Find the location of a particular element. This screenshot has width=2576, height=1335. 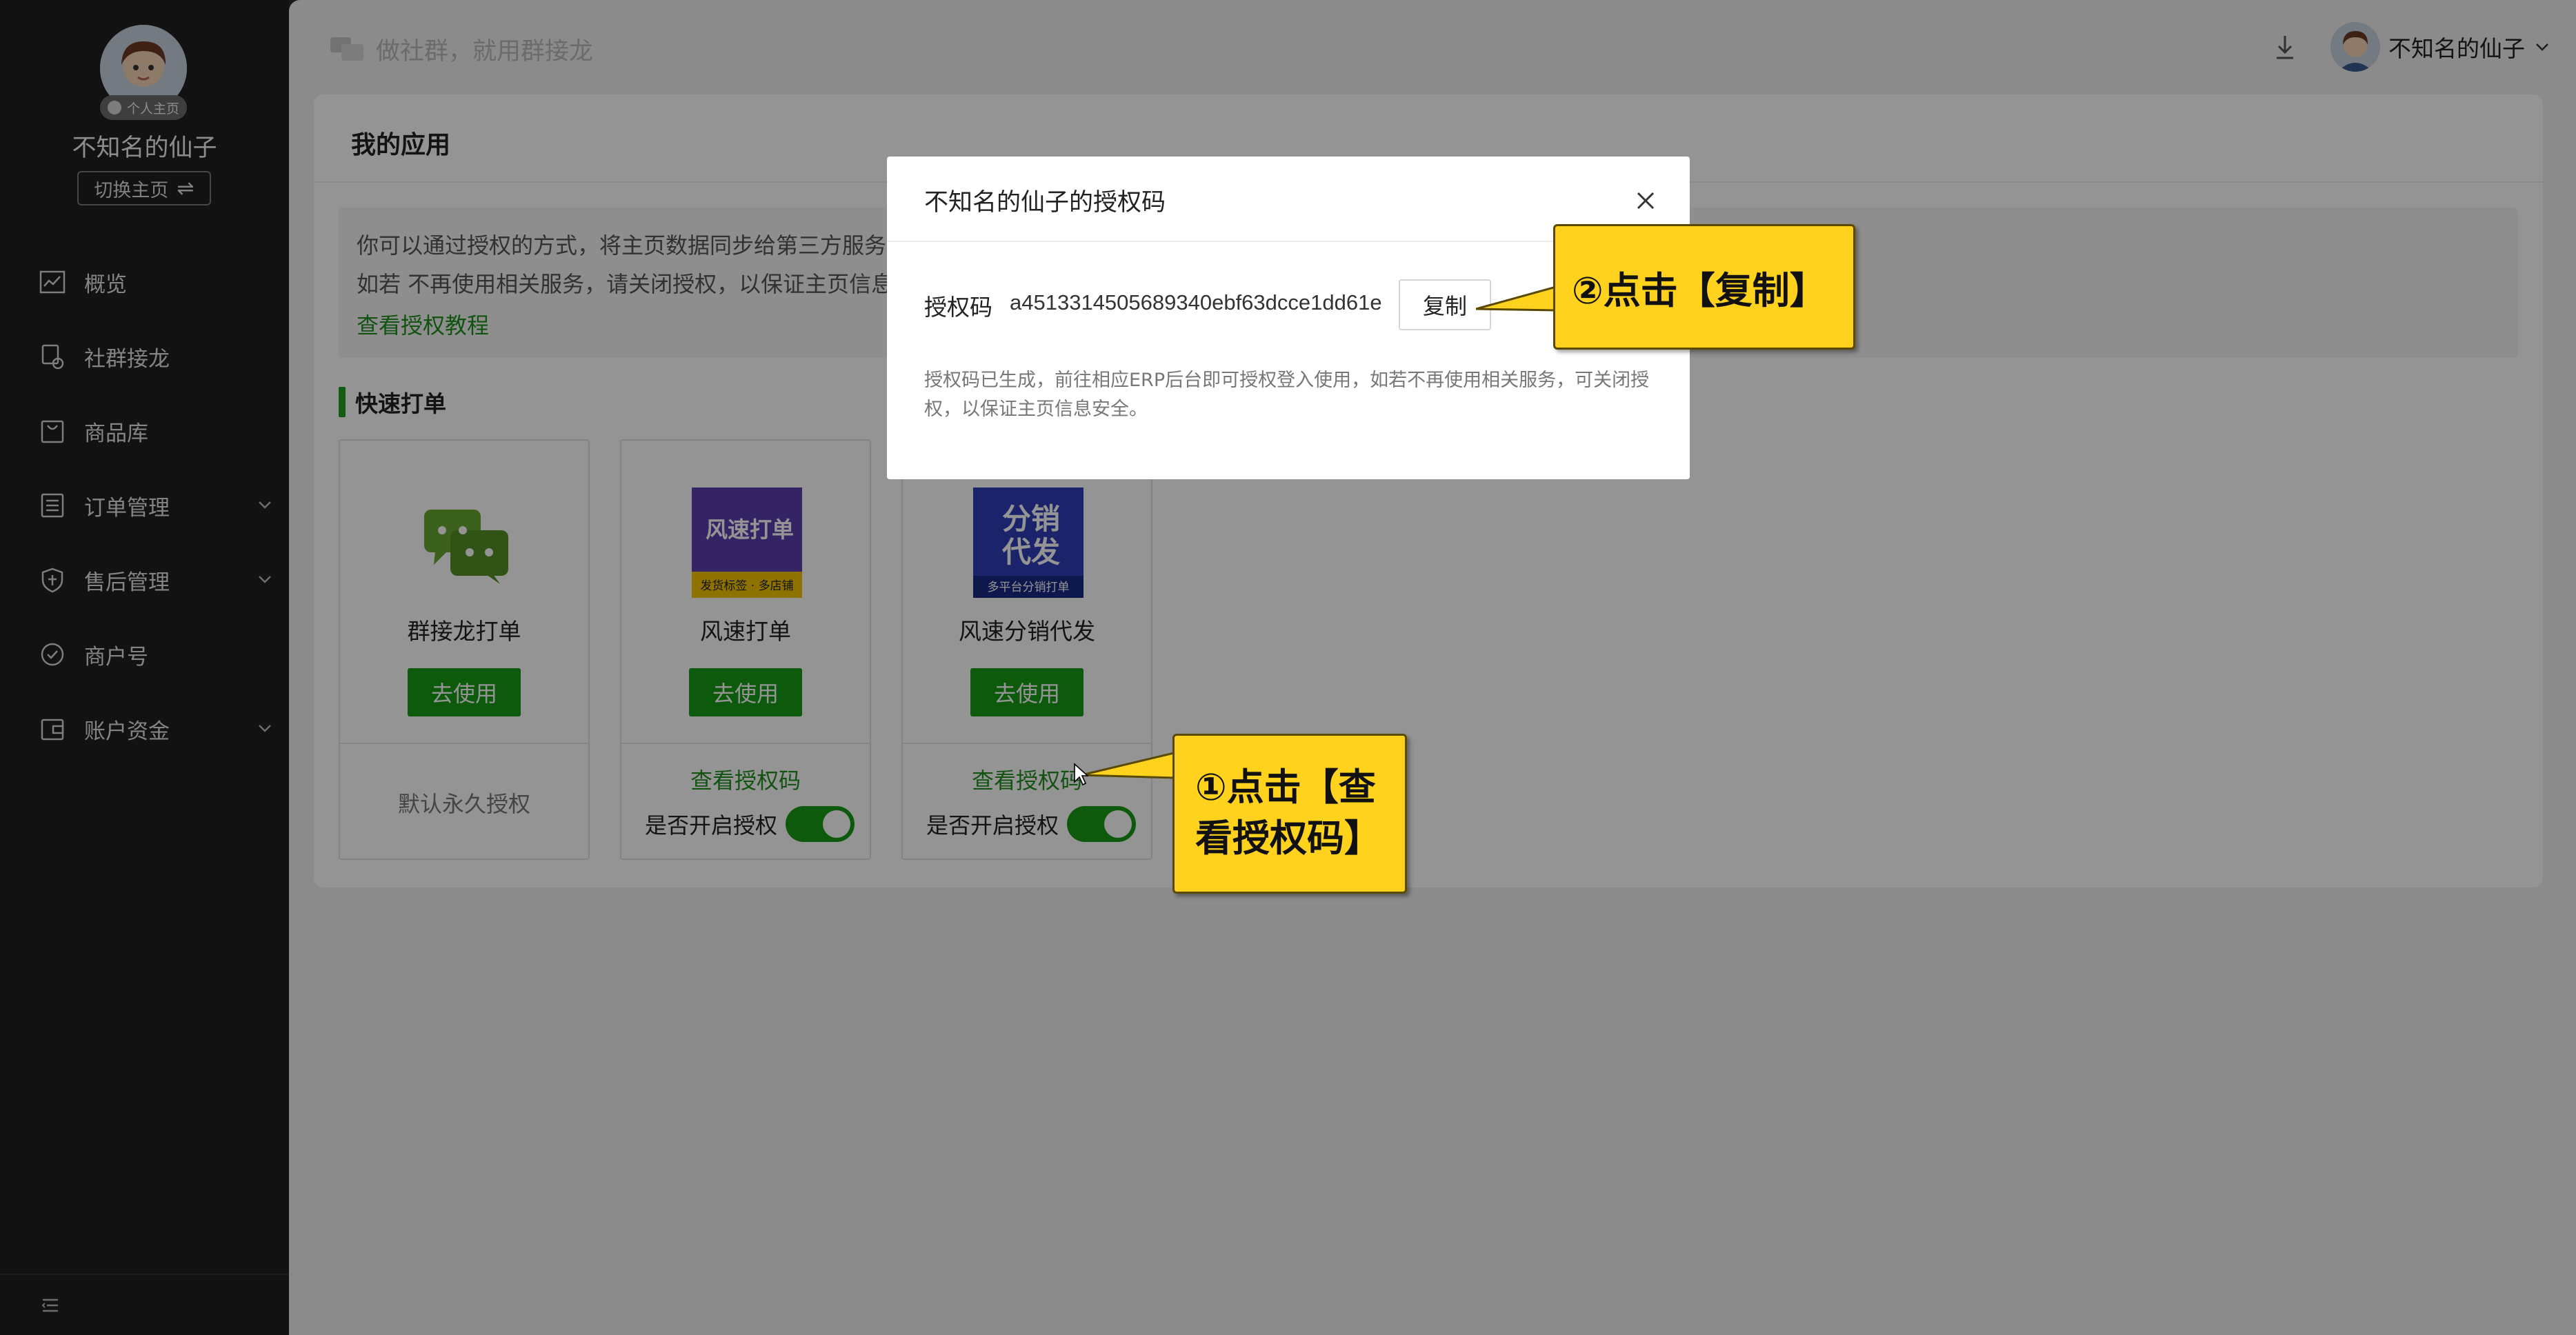

auth-code-value: a4513314505689340ebf63dcce1dd61e is located at coordinates (1196, 302).